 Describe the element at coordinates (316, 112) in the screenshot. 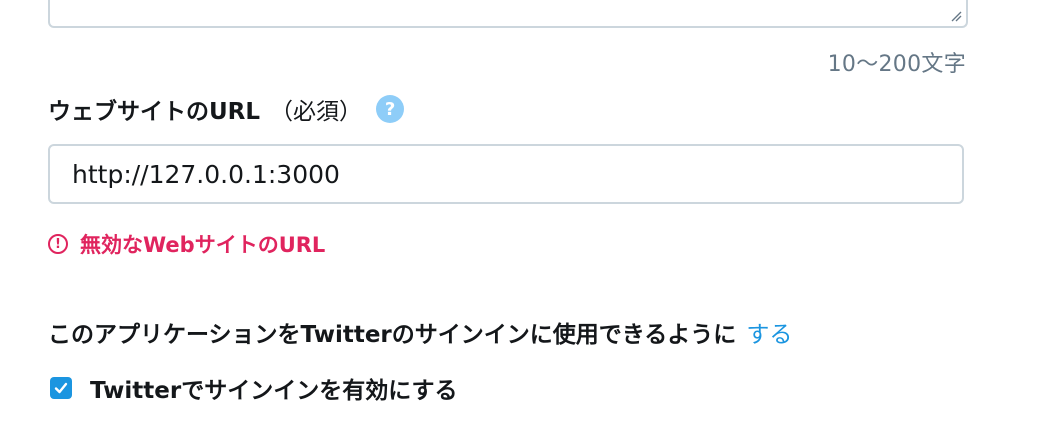

I see `required-indicator: （必須）` at that location.